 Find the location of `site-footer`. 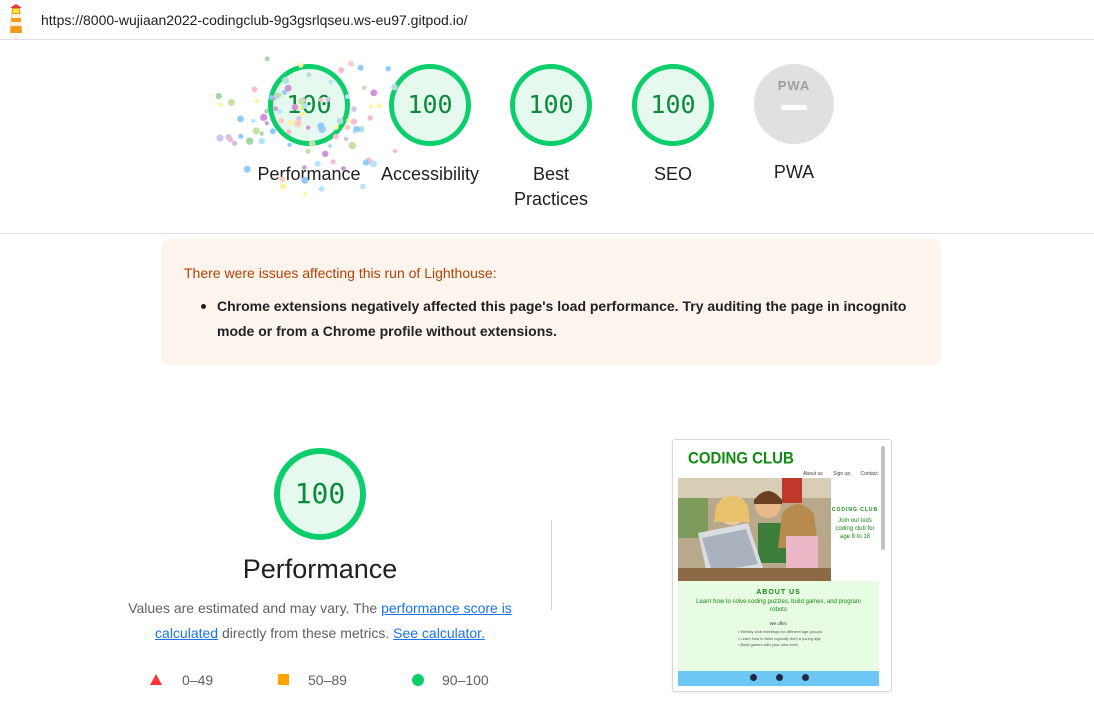

site-footer is located at coordinates (778, 678).